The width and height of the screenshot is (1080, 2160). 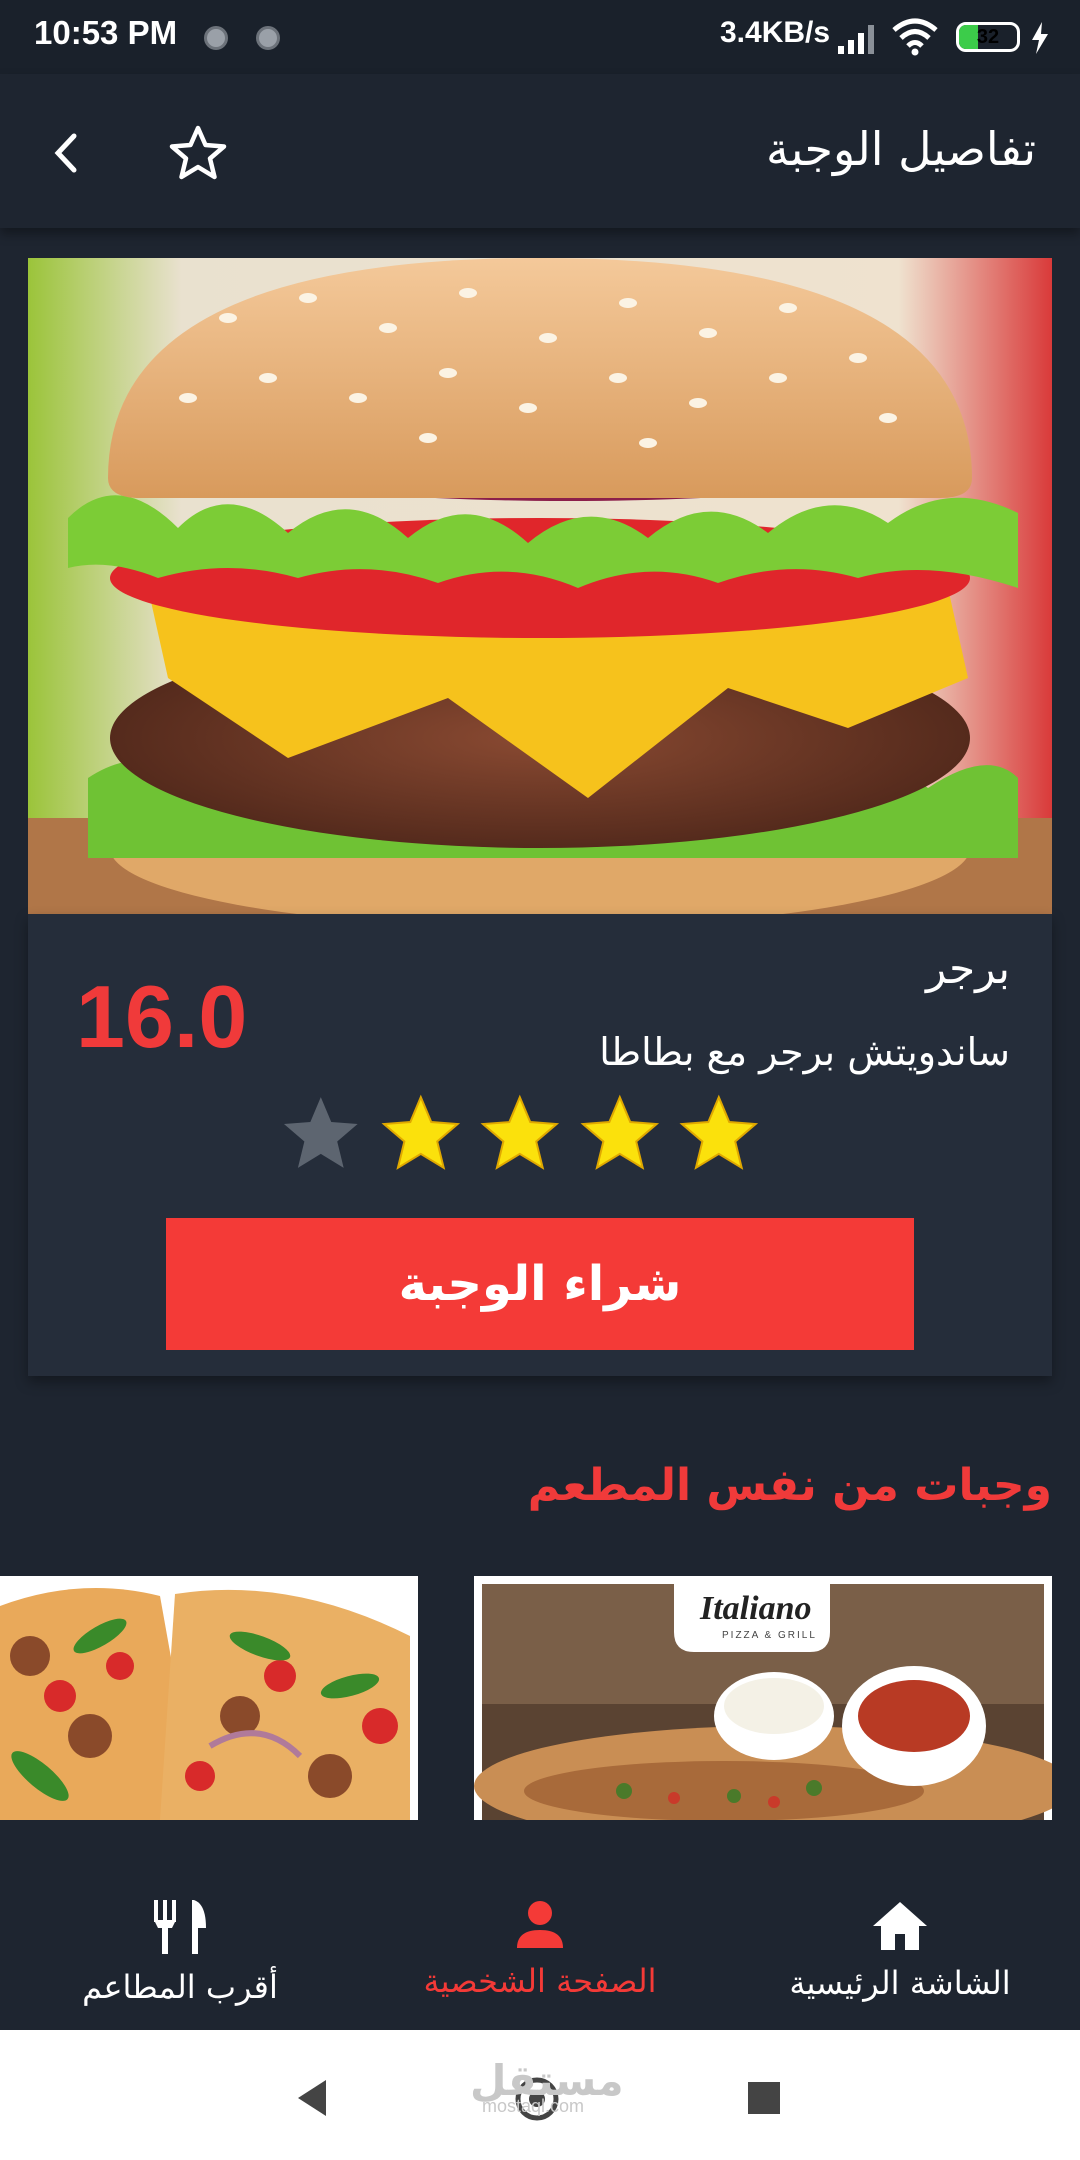 I want to click on status-time: 10:53 PM, so click(x=106, y=32).